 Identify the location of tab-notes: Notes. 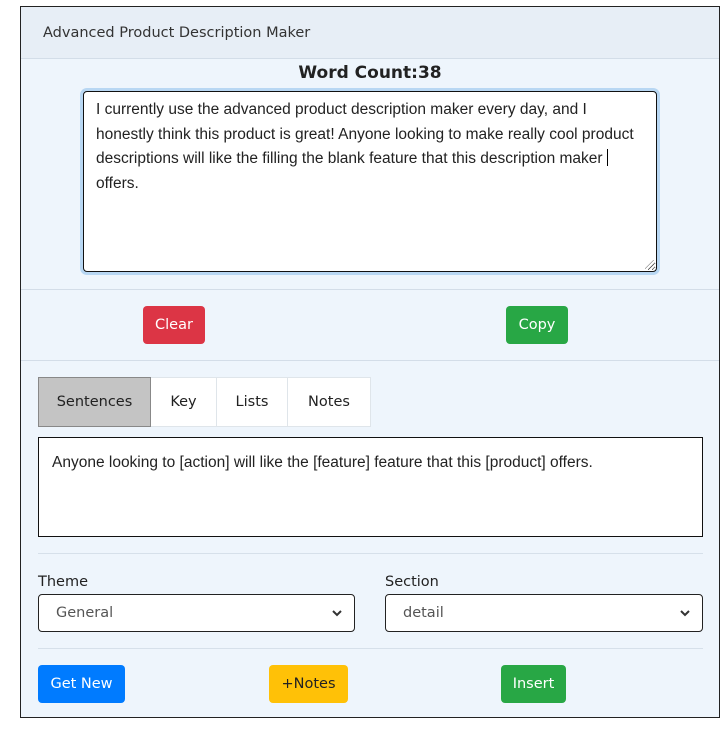
(329, 402).